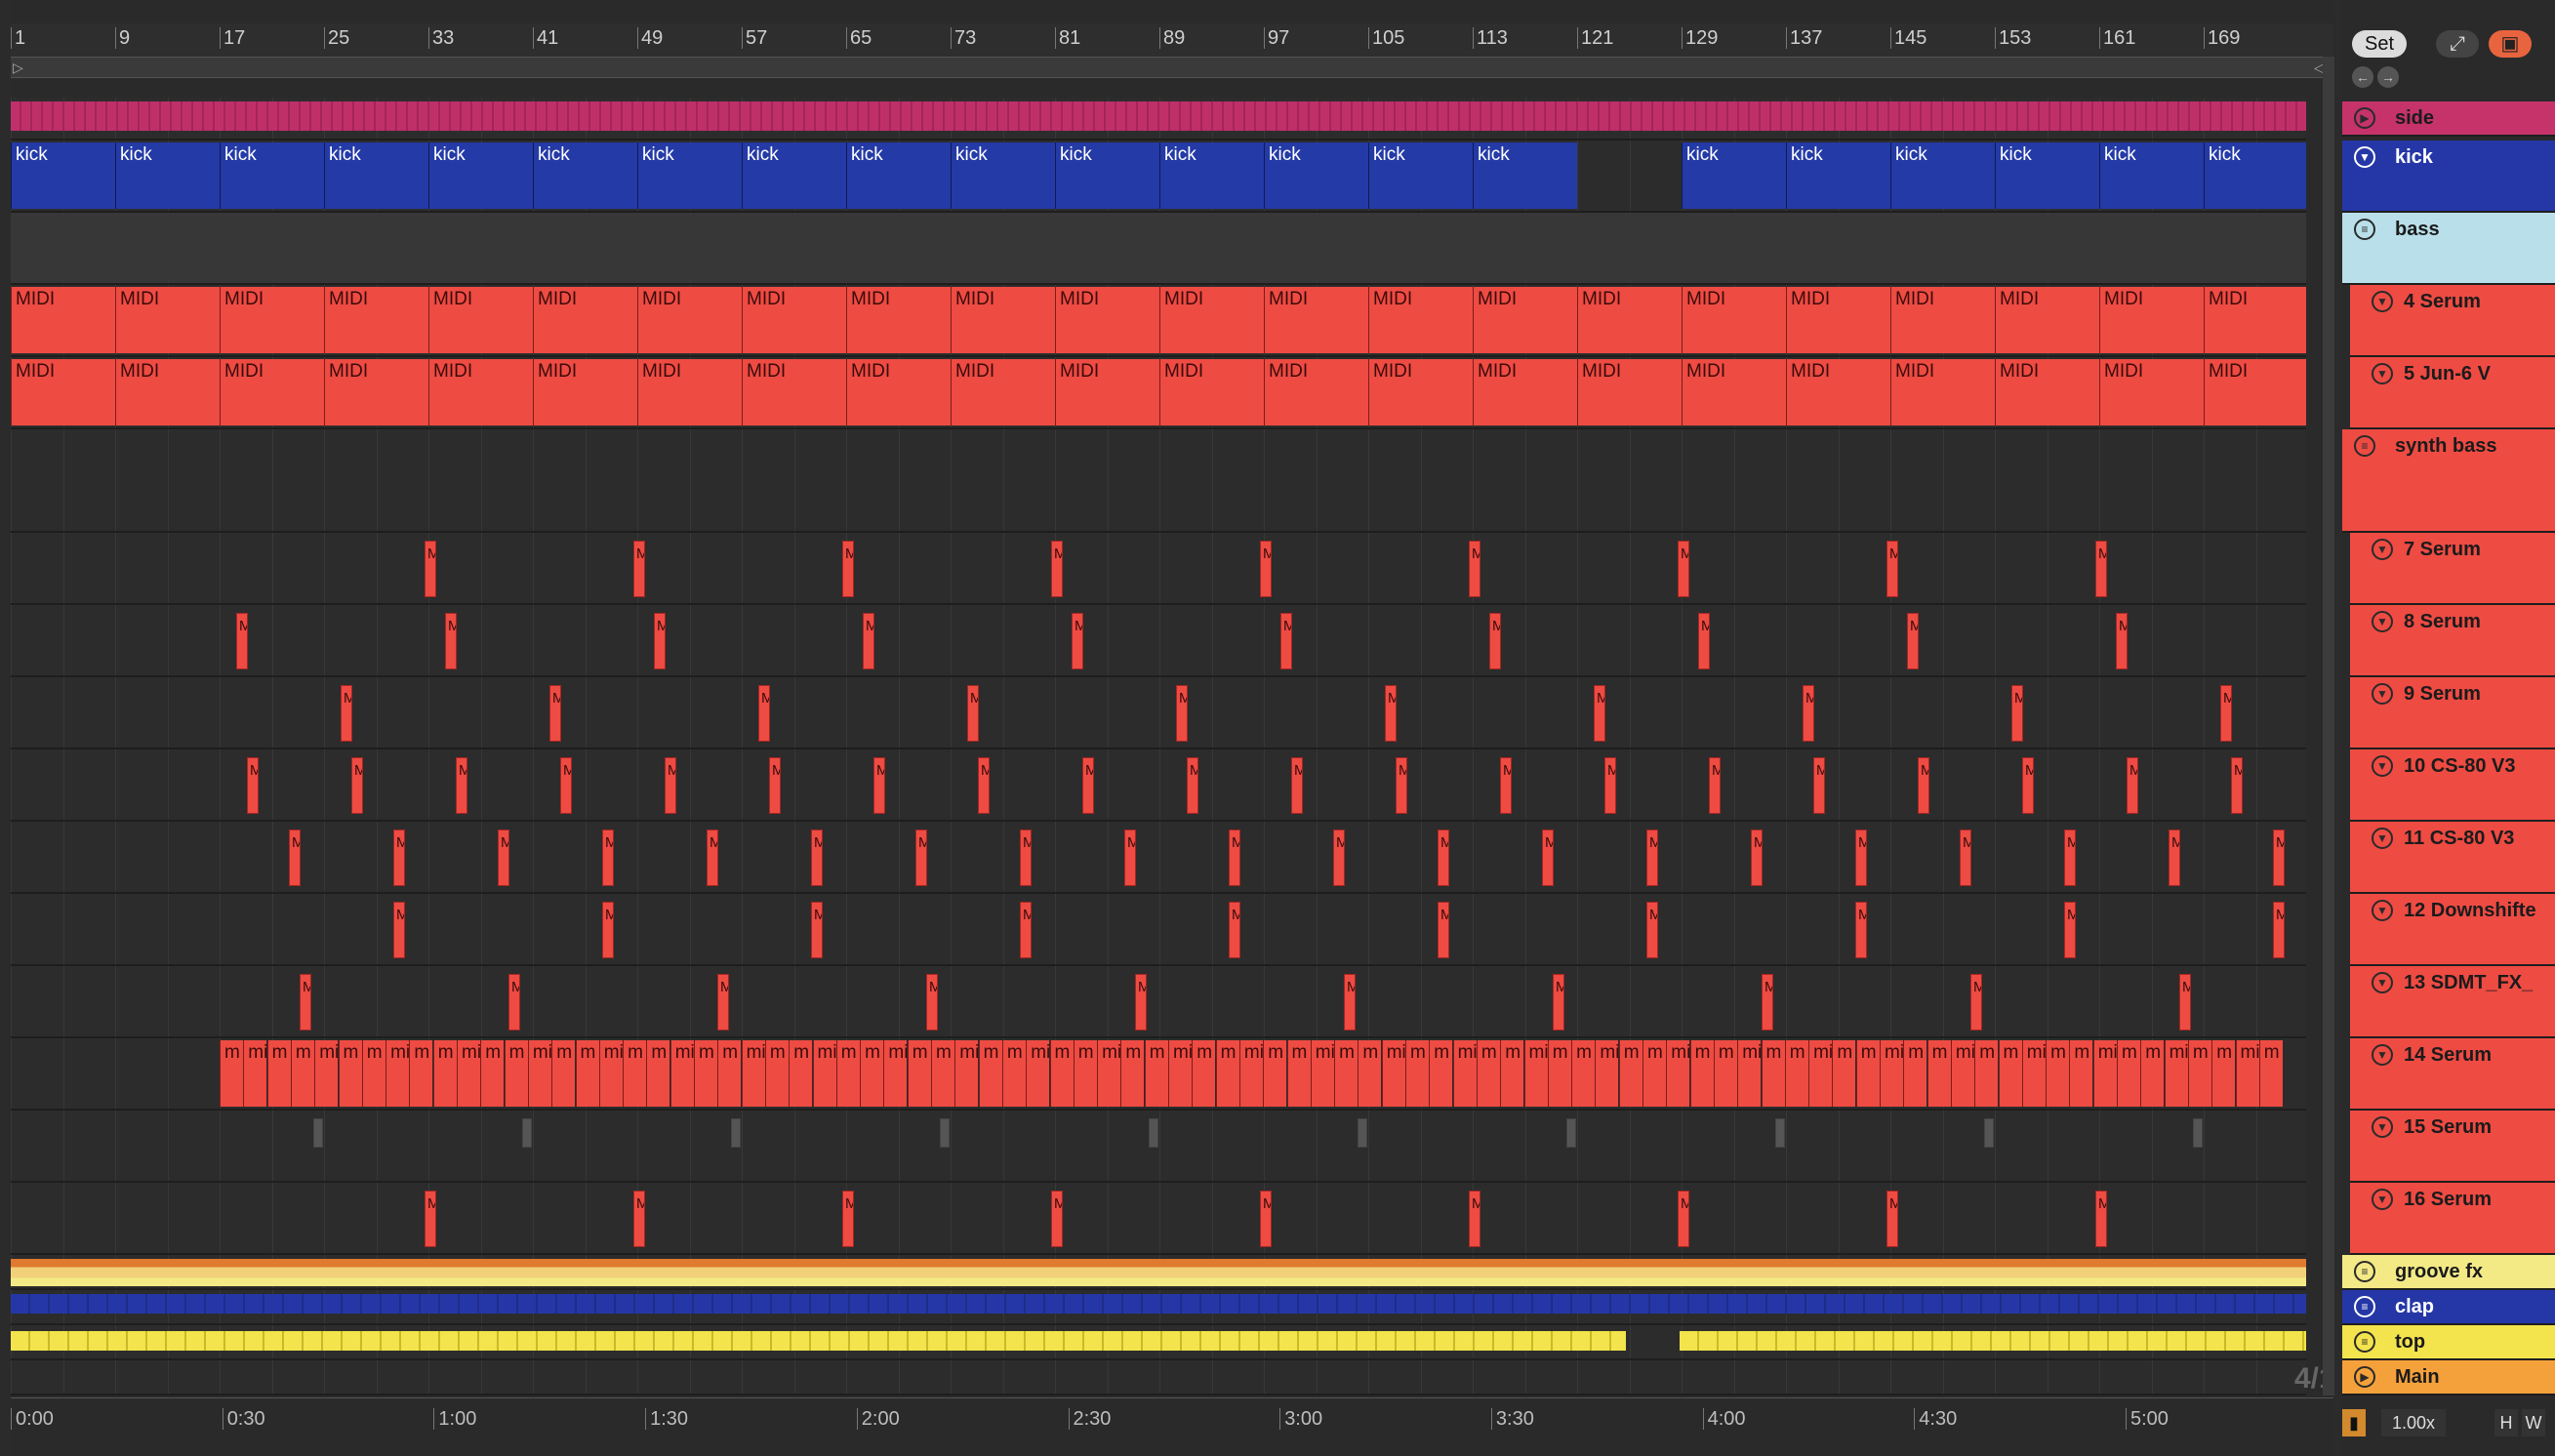  I want to click on track-header-synth-bass: ≡ synth bass, so click(2448, 481).